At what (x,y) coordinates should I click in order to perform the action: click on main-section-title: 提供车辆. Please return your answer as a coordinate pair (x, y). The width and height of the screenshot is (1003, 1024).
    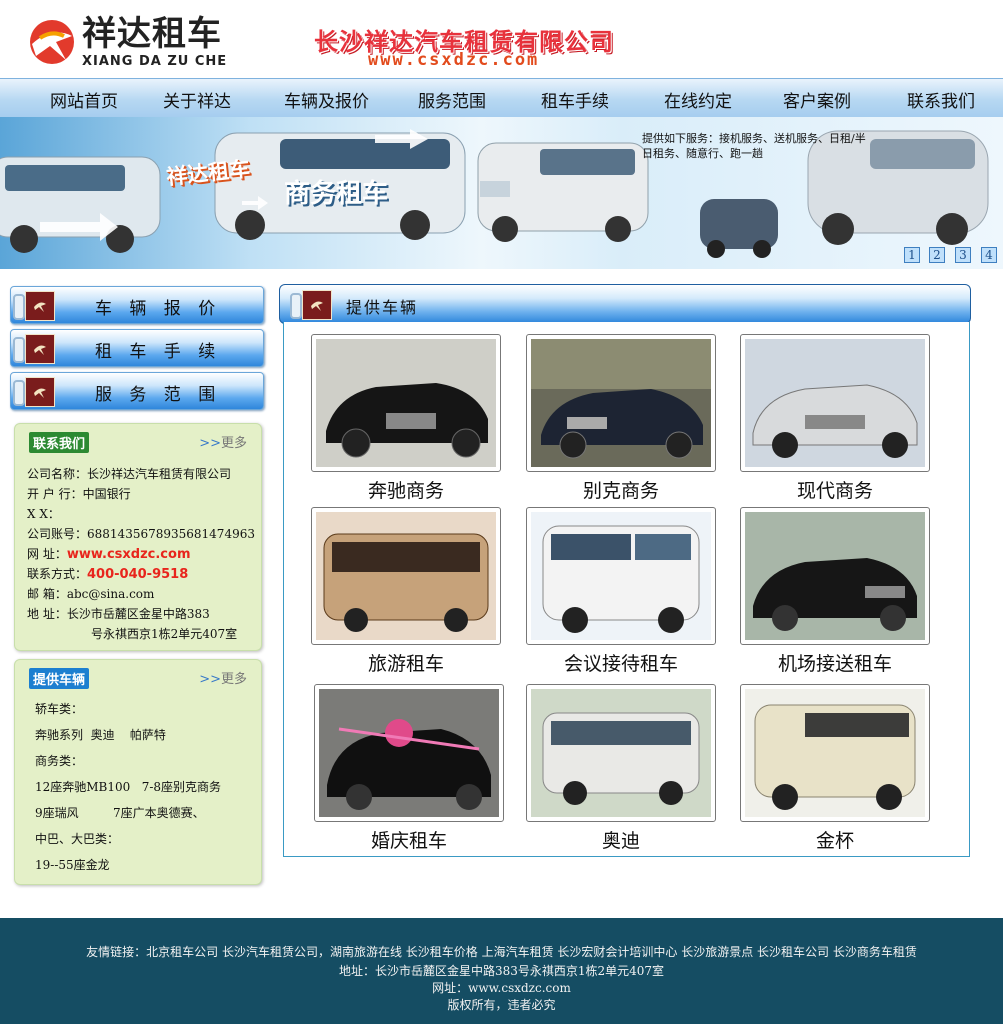
    Looking at the image, I should click on (382, 307).